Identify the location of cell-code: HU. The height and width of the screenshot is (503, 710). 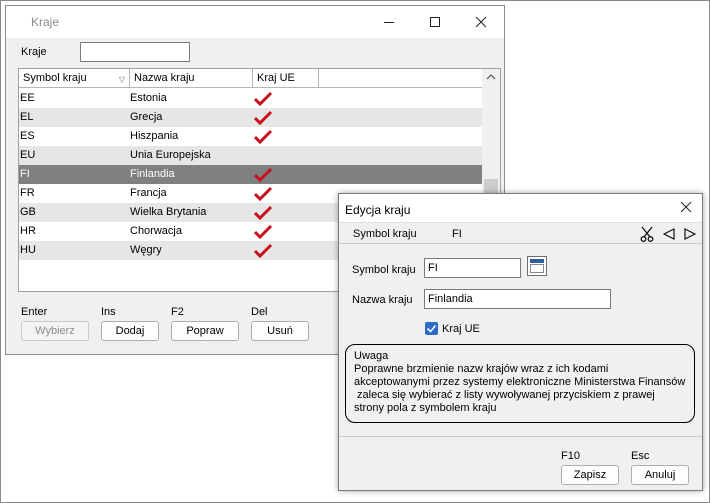
(28, 250).